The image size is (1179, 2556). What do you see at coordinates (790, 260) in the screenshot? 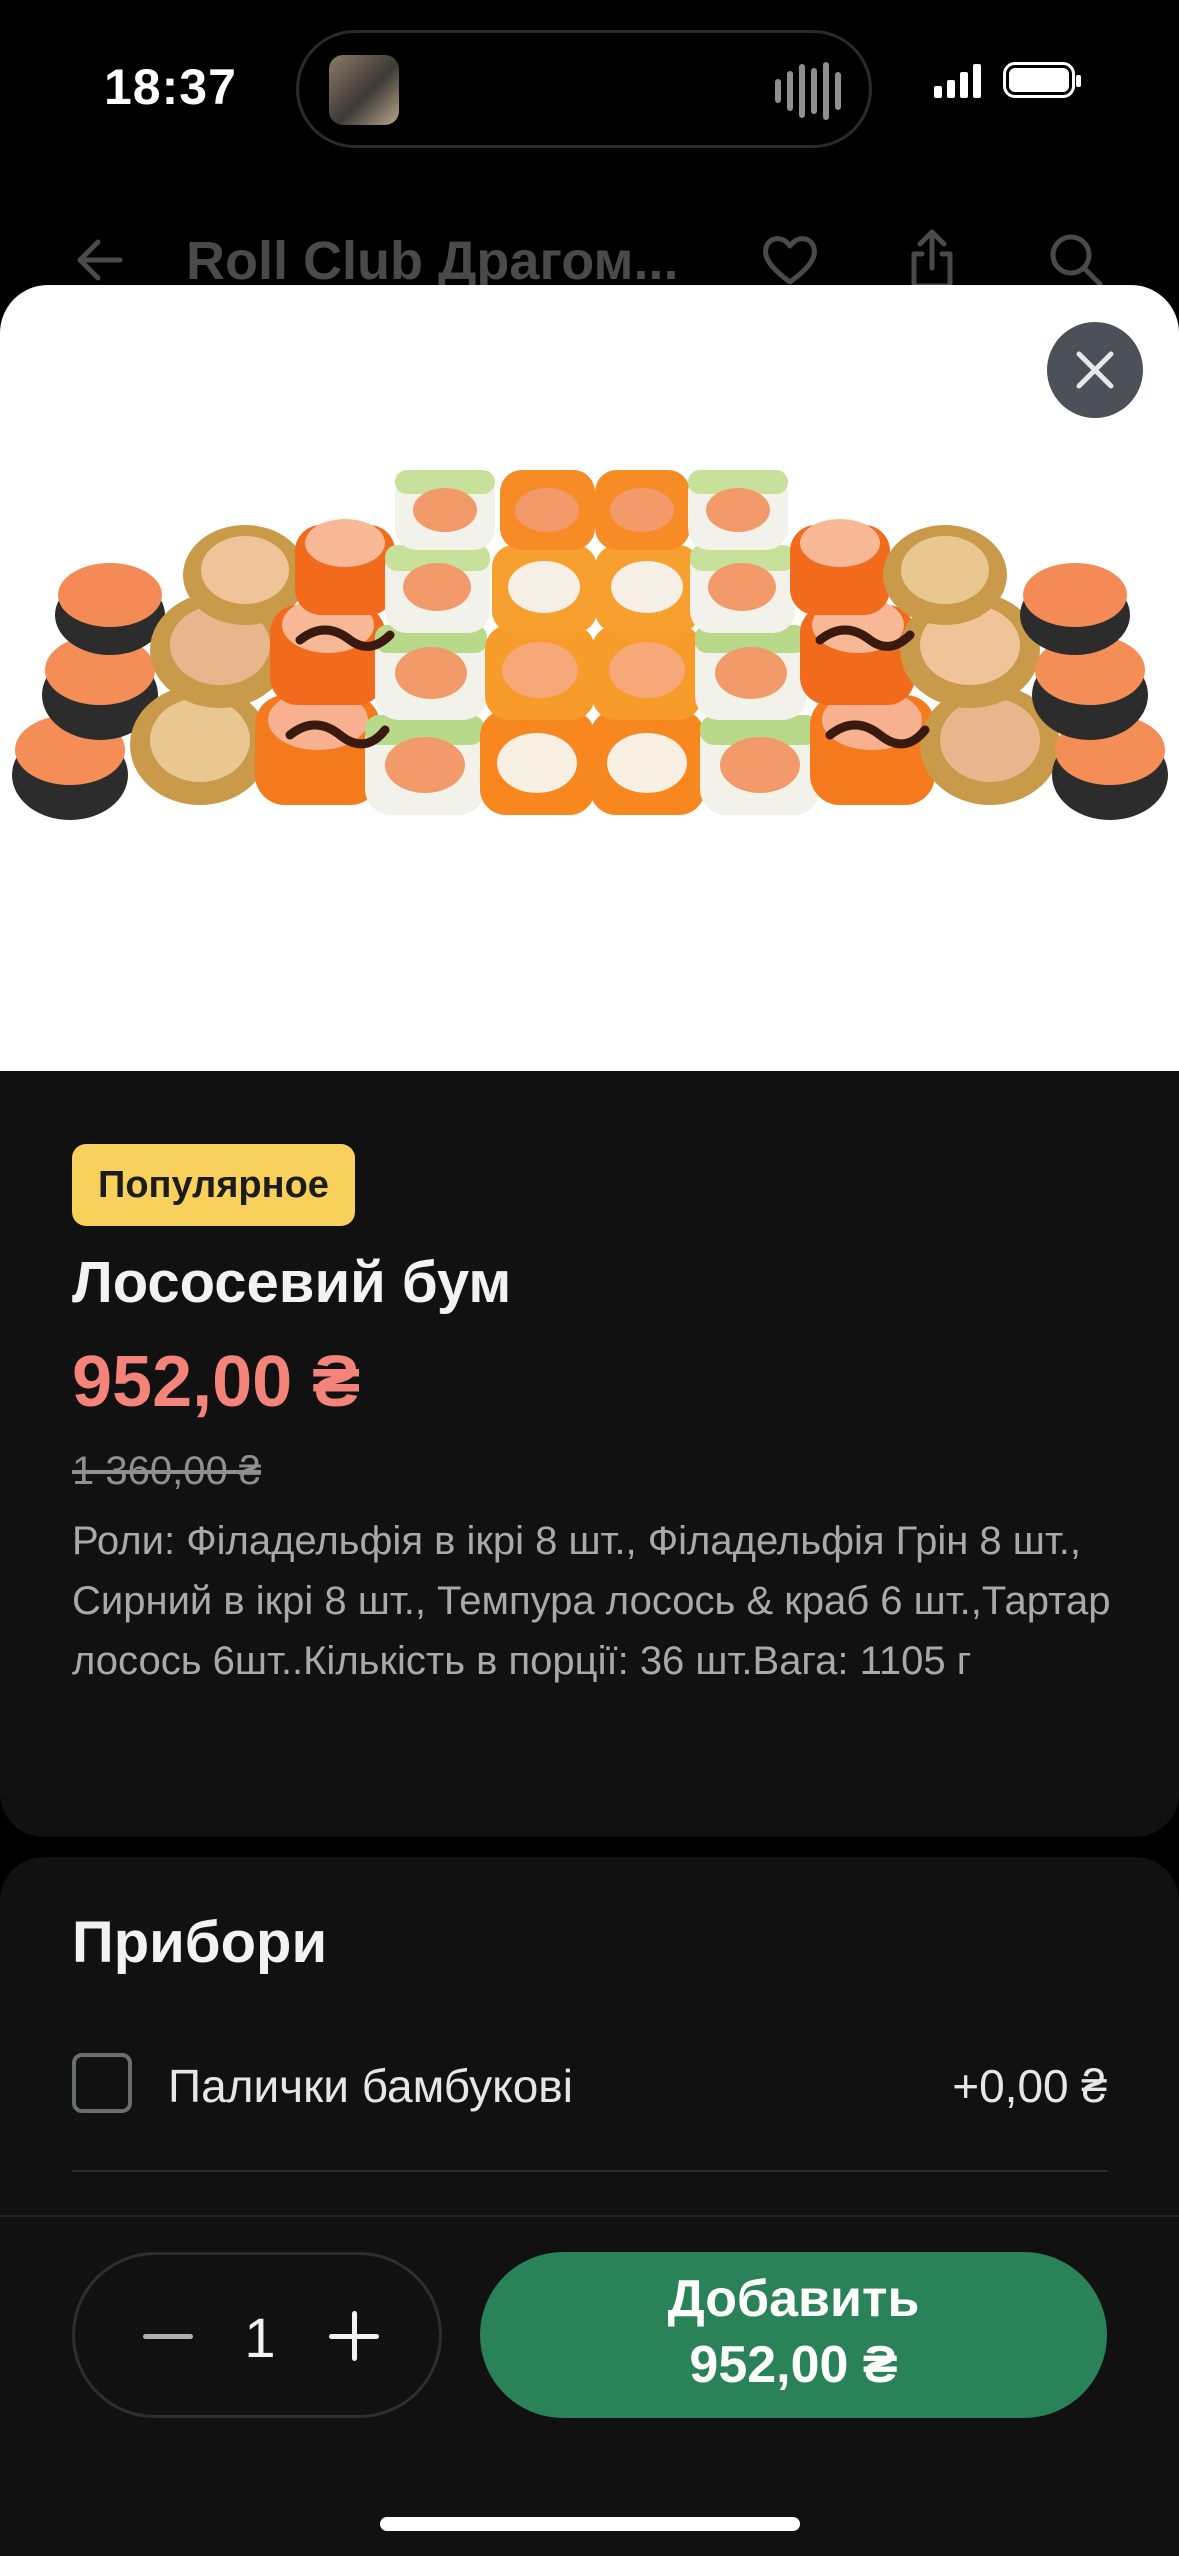
I see `heart-icon` at bounding box center [790, 260].